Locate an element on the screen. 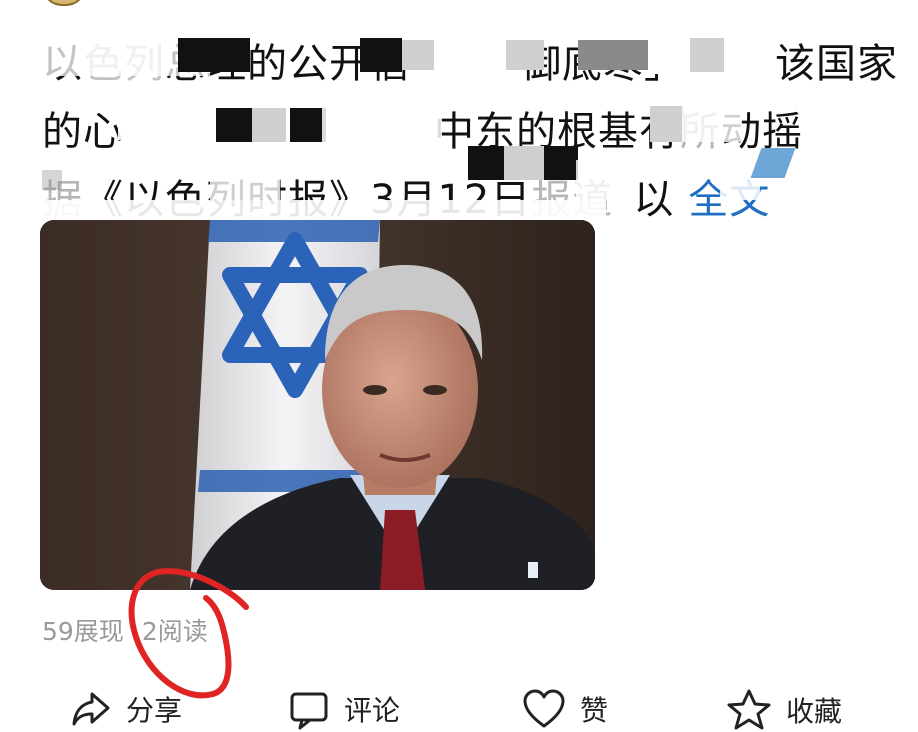 The image size is (918, 732). author-avatar is located at coordinates (64, 3).